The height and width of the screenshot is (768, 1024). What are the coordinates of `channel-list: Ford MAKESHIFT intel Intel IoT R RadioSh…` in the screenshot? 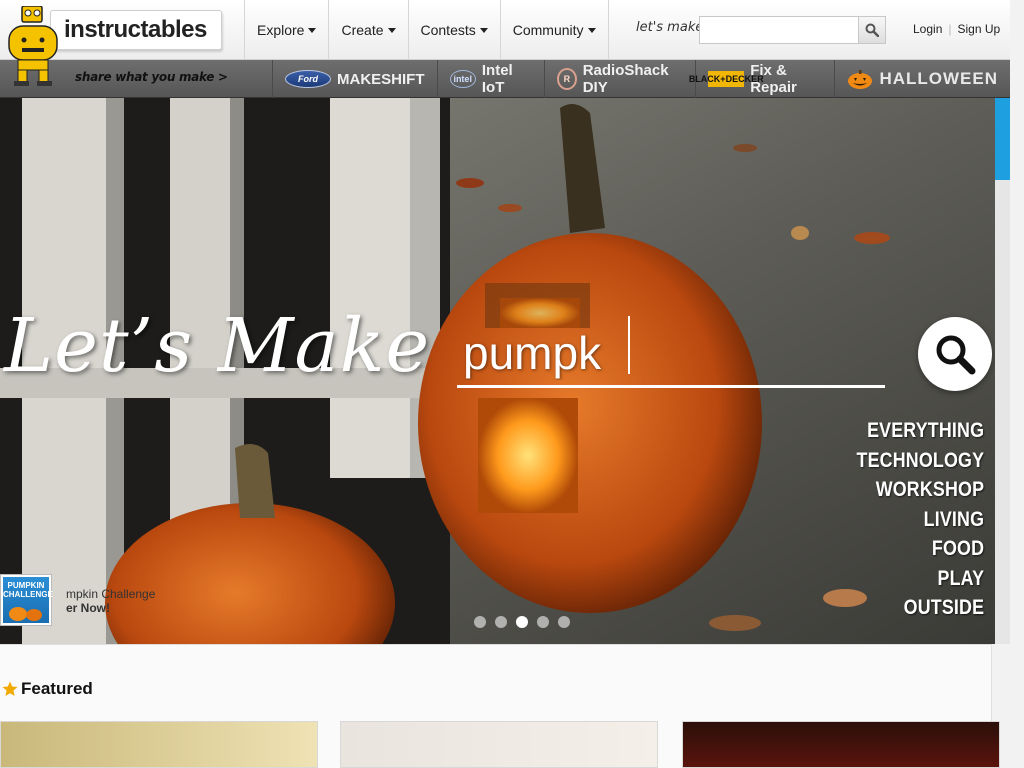 It's located at (641, 79).